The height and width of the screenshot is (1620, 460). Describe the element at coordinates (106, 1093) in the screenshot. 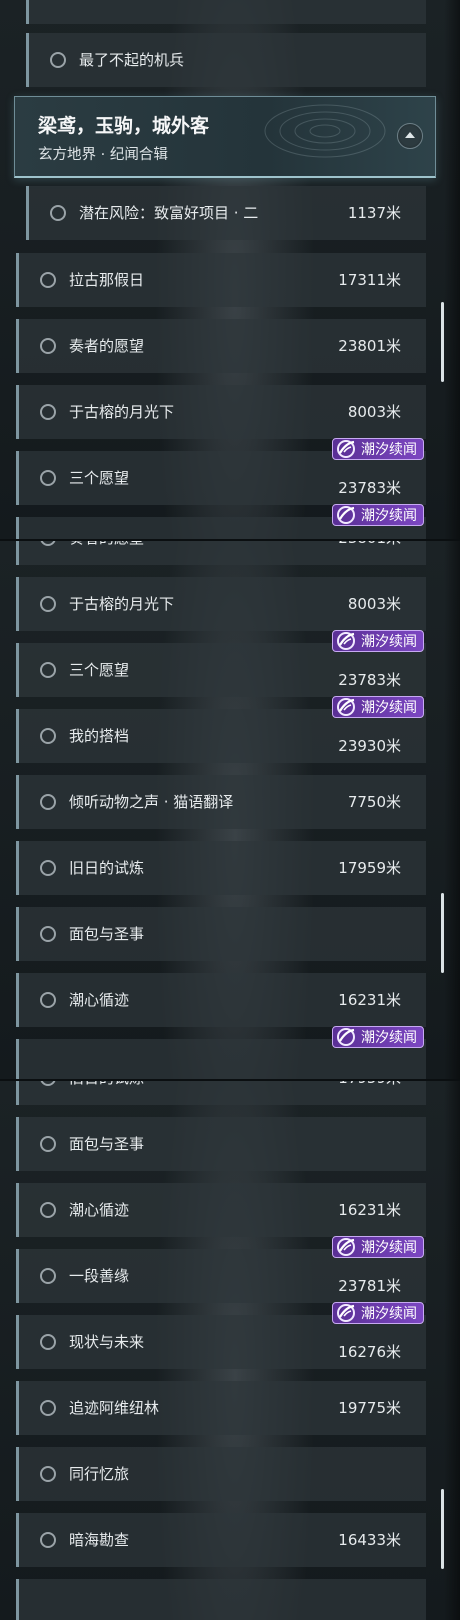

I see `quest-name: 旧日的试炼` at that location.